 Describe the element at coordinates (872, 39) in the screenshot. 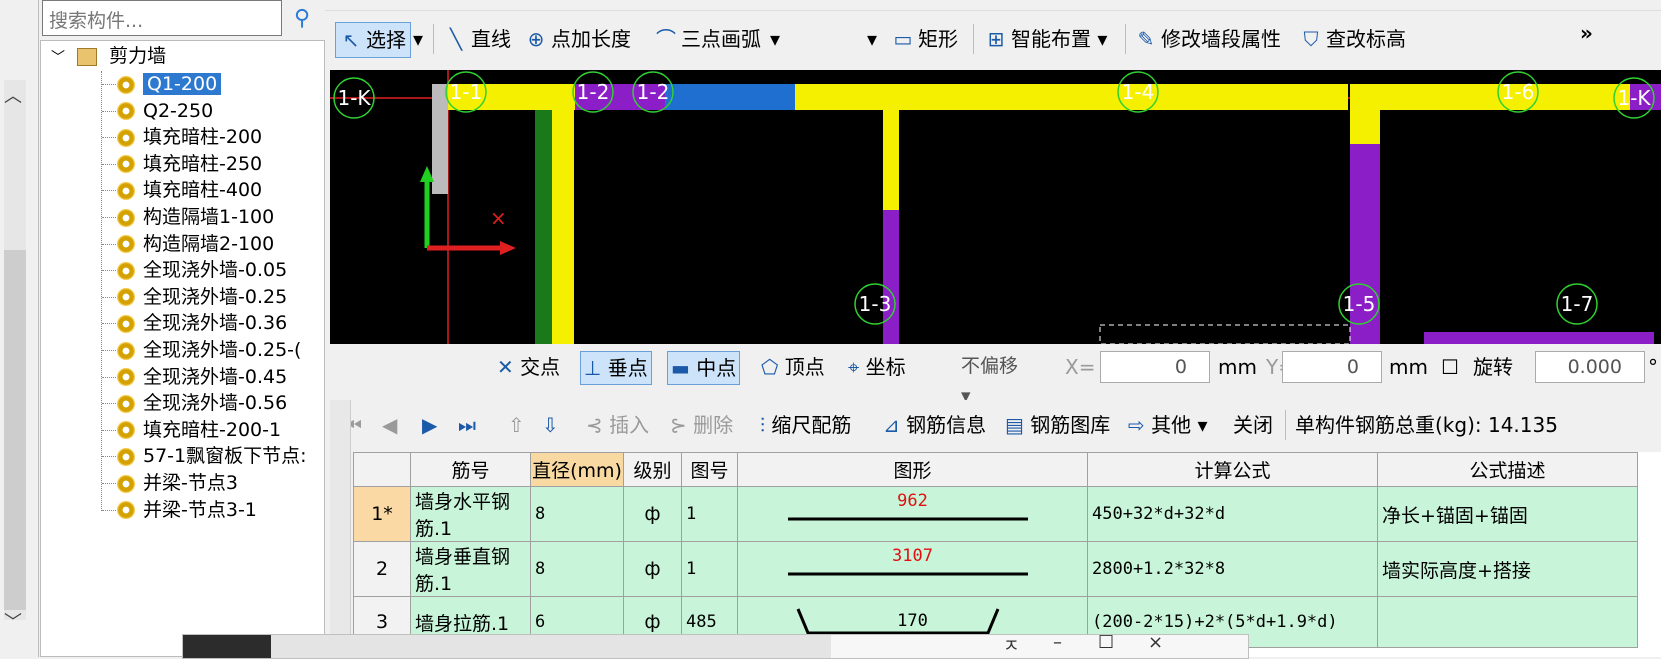

I see `shape-dropdown-icon: ▾` at that location.